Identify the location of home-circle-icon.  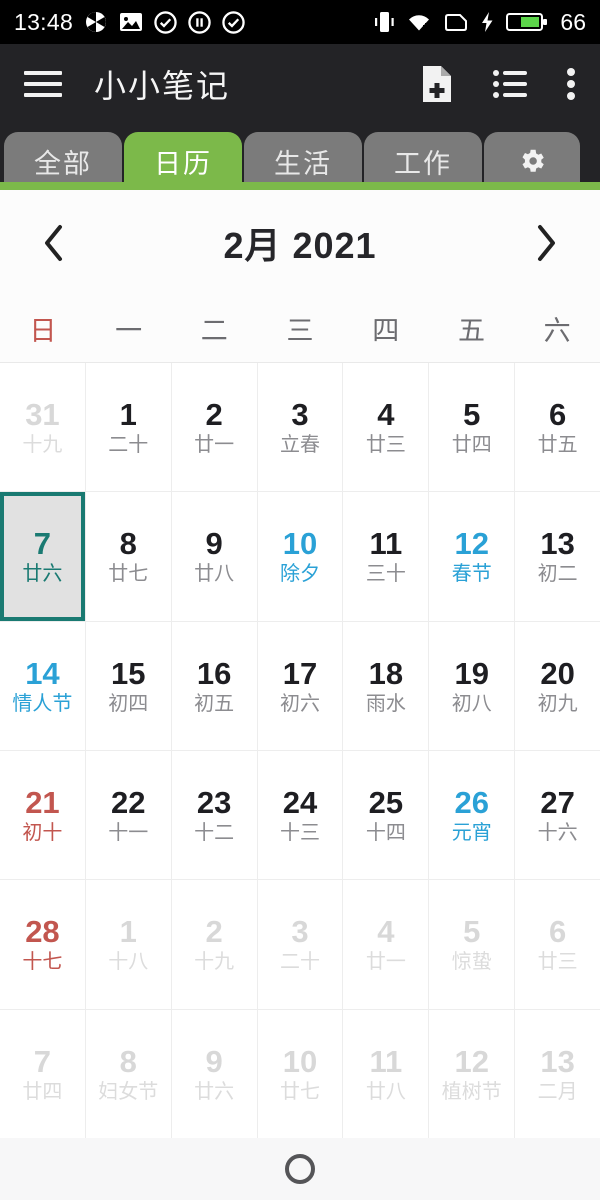
(300, 1169).